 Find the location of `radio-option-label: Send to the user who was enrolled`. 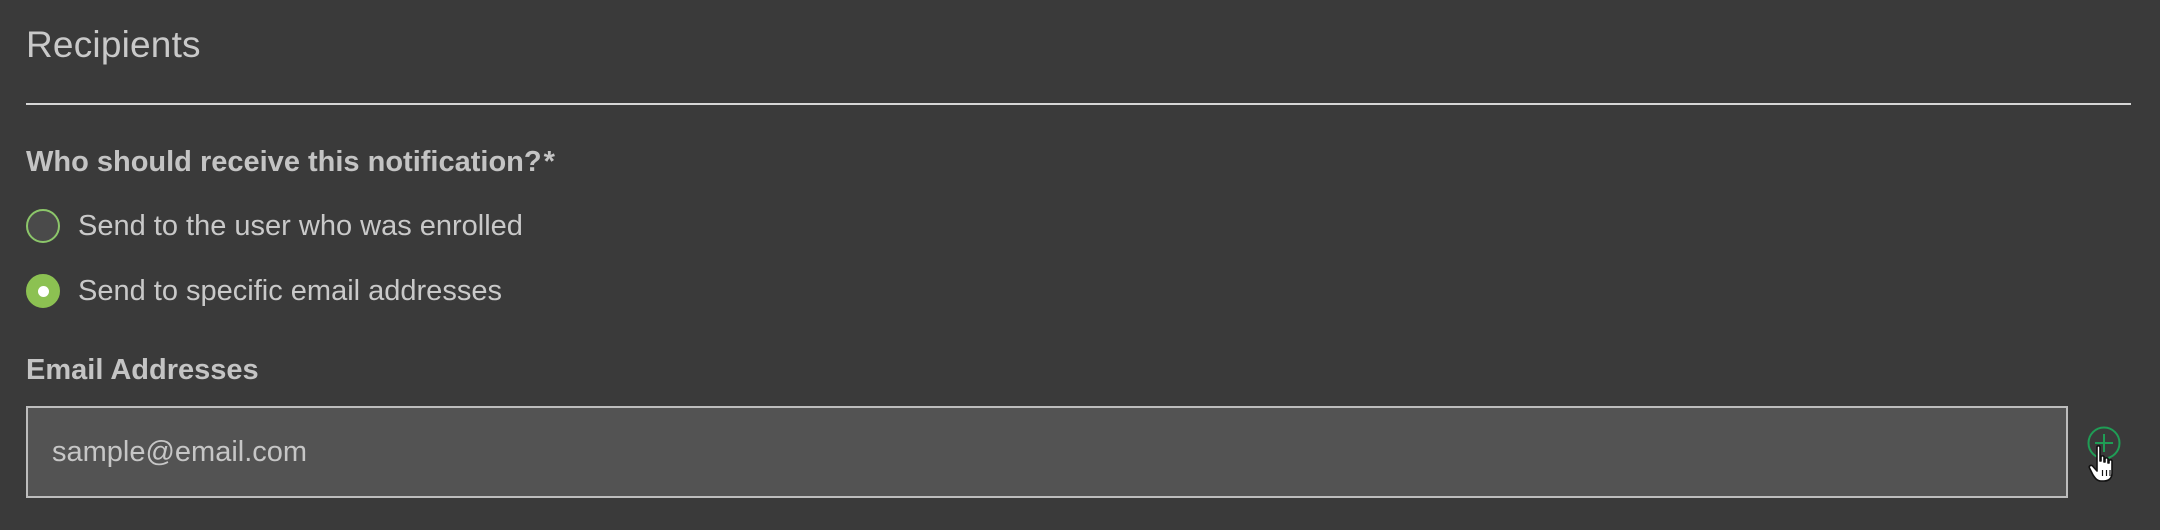

radio-option-label: Send to the user who was enrolled is located at coordinates (300, 226).